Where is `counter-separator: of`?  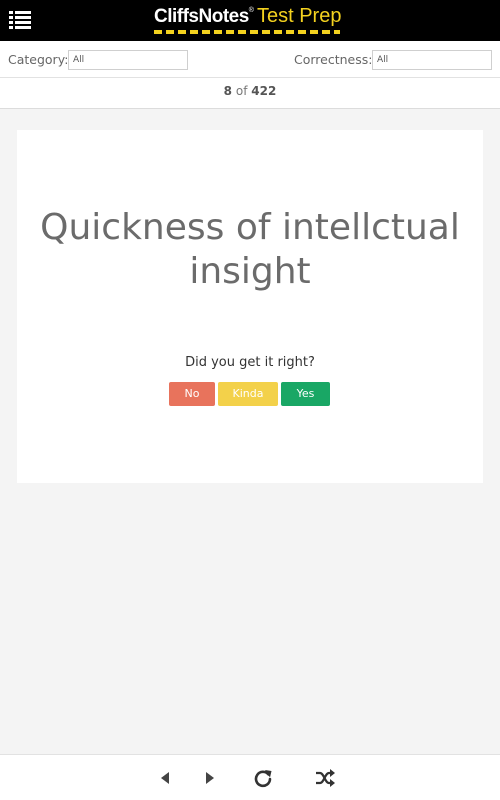
counter-separator: of is located at coordinates (241, 91).